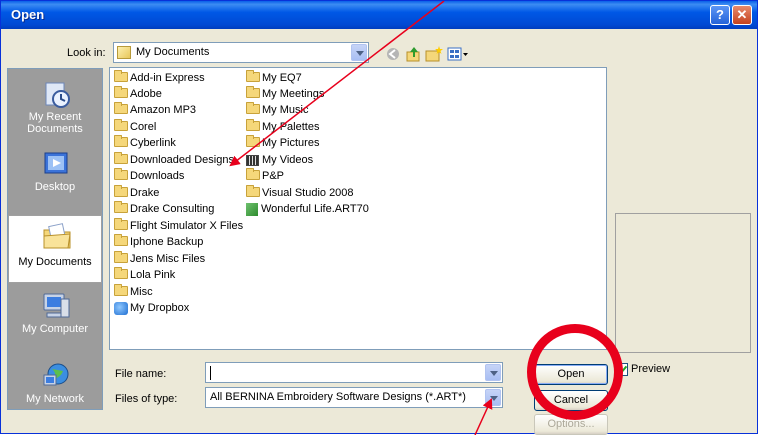 The width and height of the screenshot is (758, 435). What do you see at coordinates (55, 177) in the screenshot?
I see `place-desktop: Desktop` at bounding box center [55, 177].